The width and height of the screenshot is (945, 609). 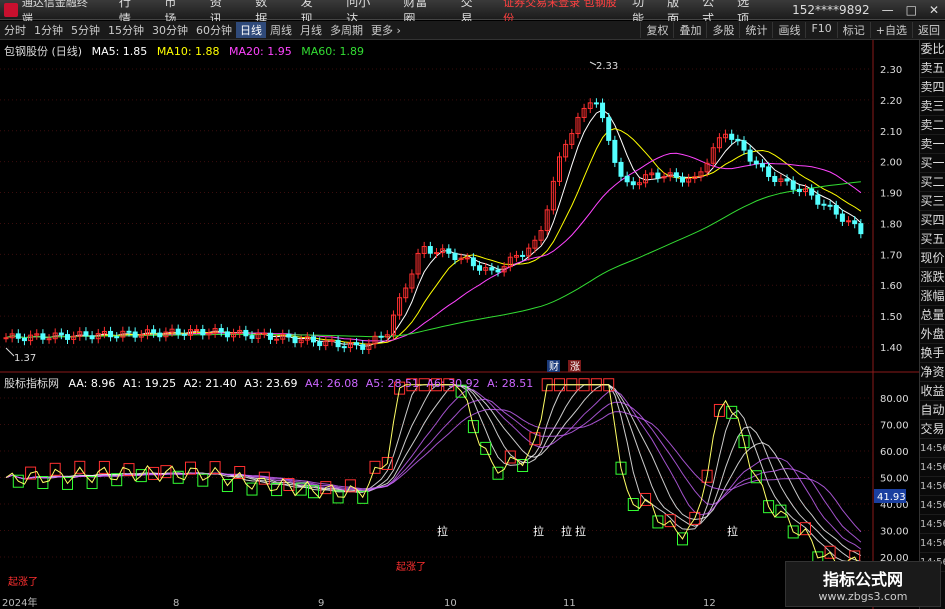 What do you see at coordinates (932, 429) in the screenshot?
I see `sidebar-item-trade: 交易` at bounding box center [932, 429].